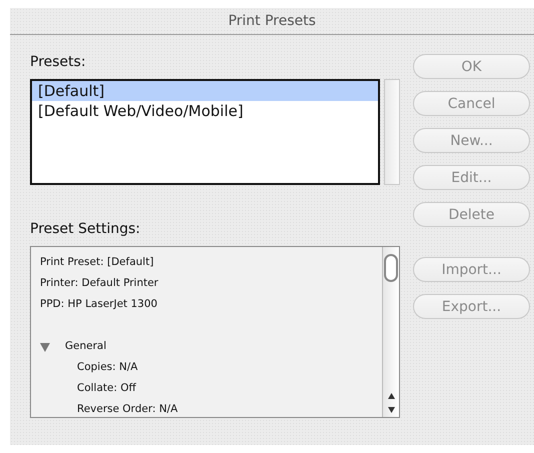 This screenshot has height=453, width=534. Describe the element at coordinates (391, 268) in the screenshot. I see `scroll-thumb` at that location.